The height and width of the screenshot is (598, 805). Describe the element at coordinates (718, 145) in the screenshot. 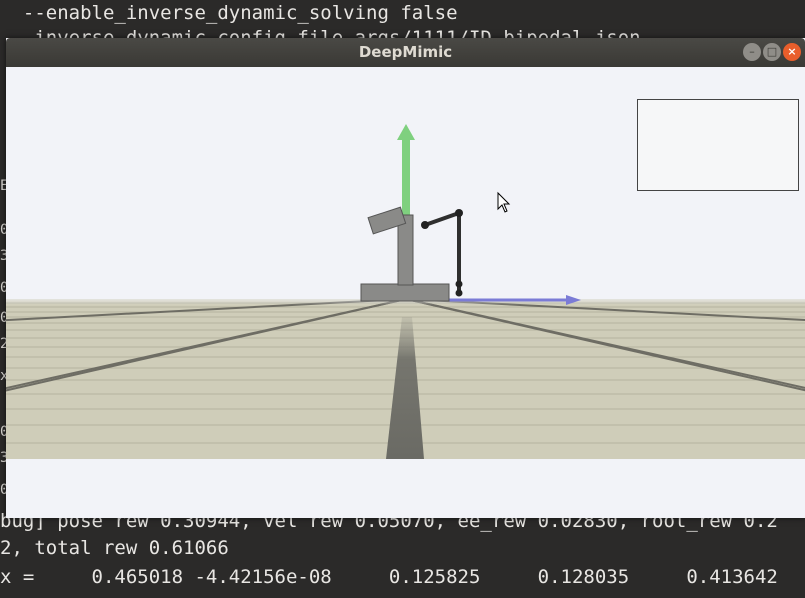

I see `minimap-panel` at that location.